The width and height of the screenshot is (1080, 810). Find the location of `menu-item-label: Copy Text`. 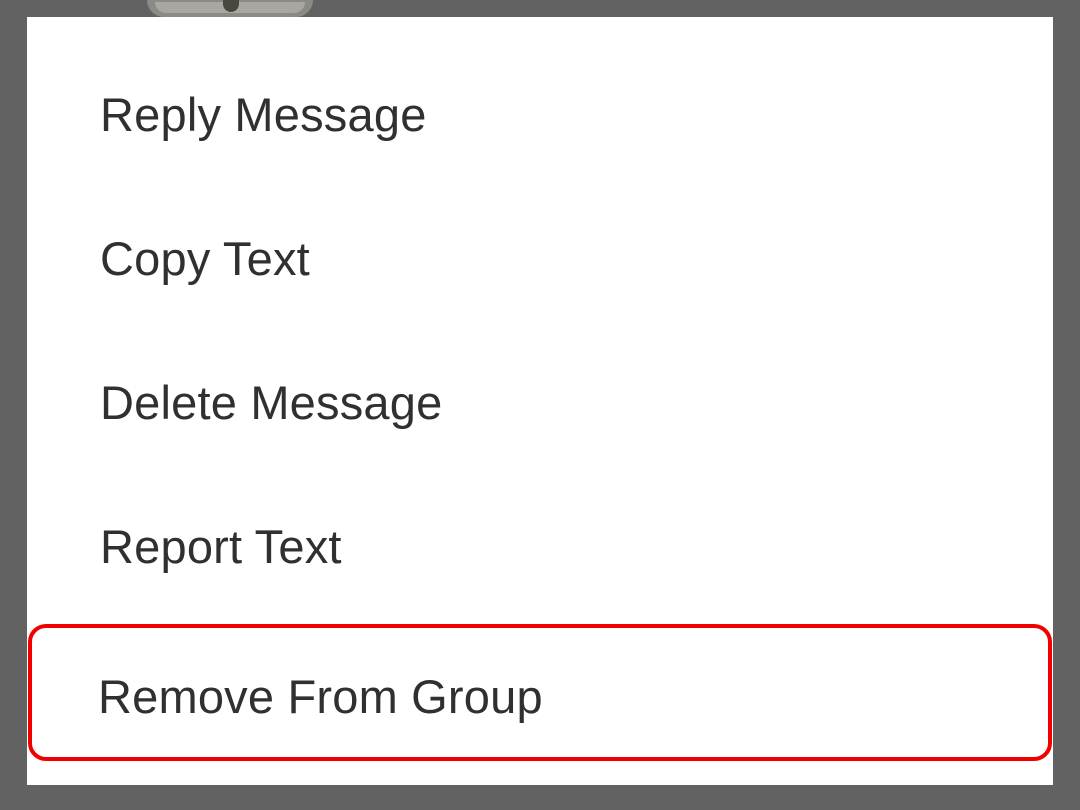

menu-item-label: Copy Text is located at coordinates (205, 258).